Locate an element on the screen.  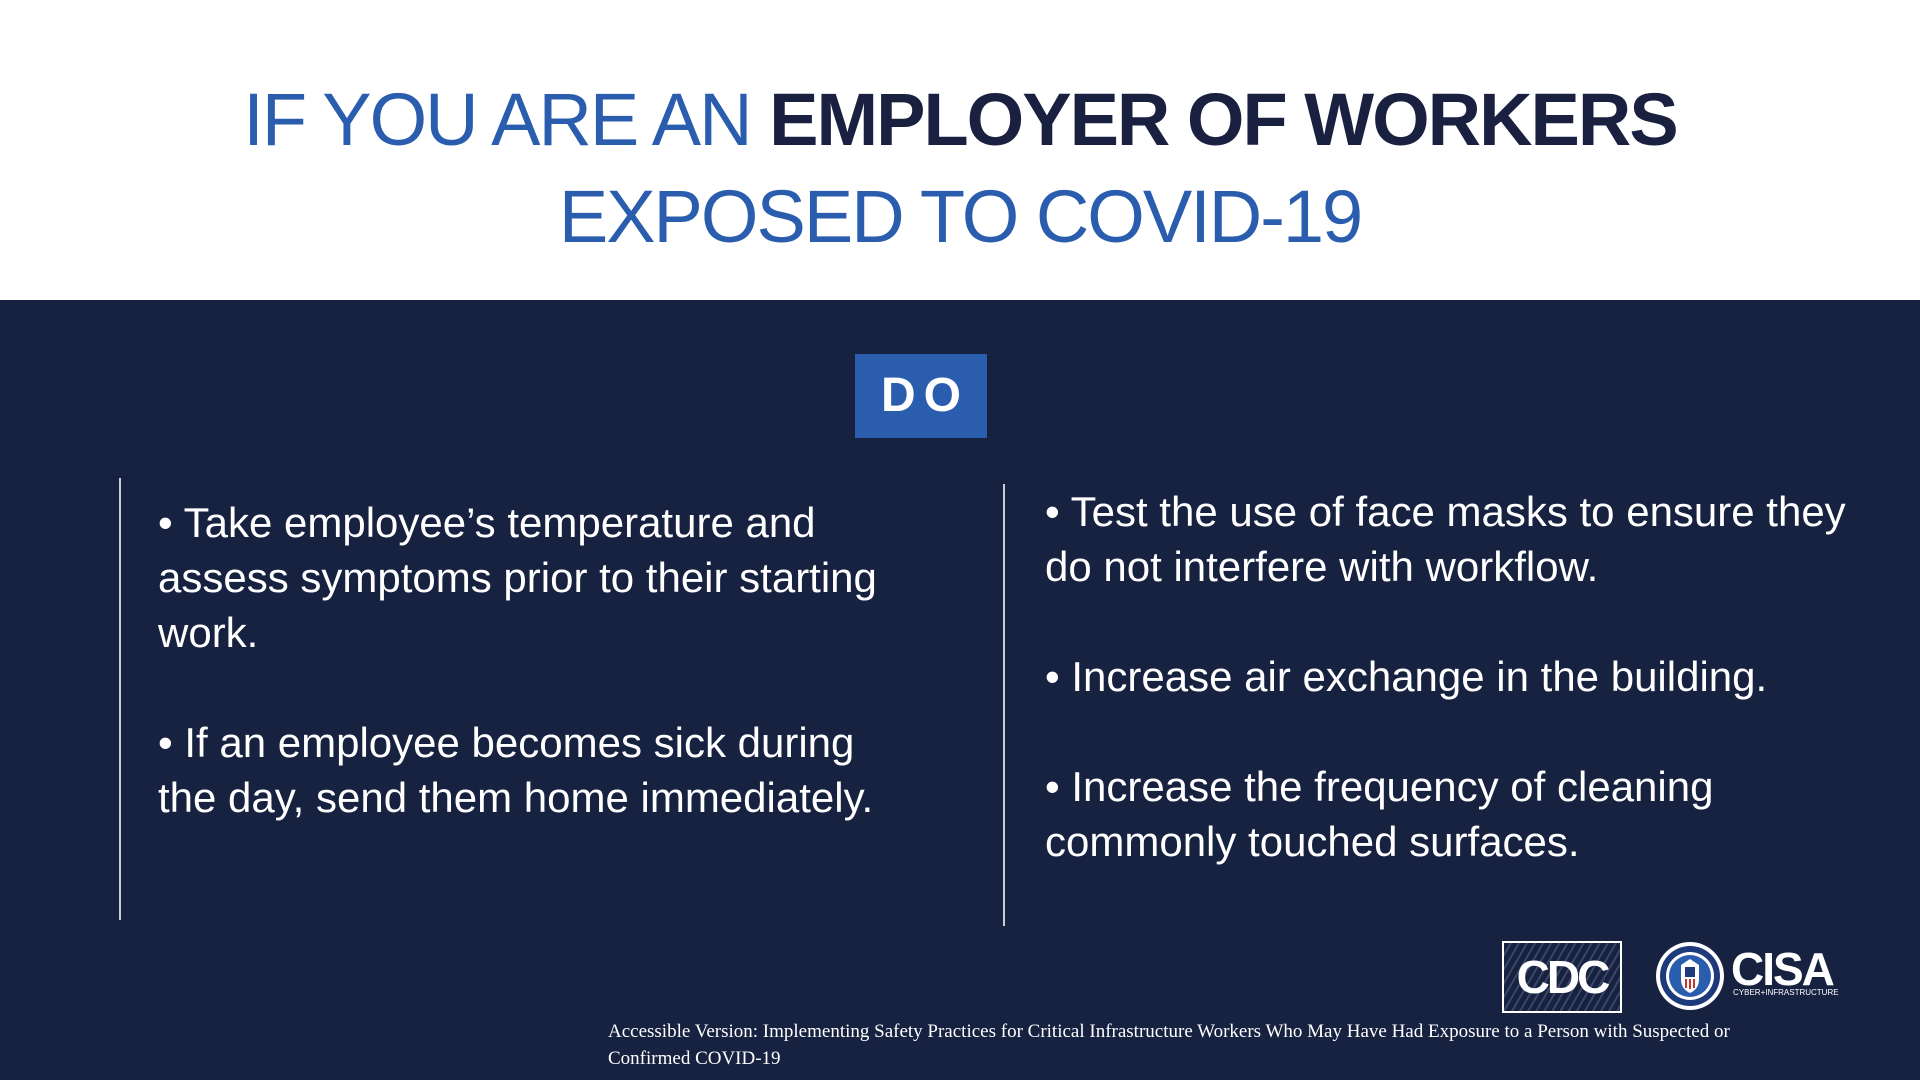
dhs-seal-icon is located at coordinates (1690, 976).